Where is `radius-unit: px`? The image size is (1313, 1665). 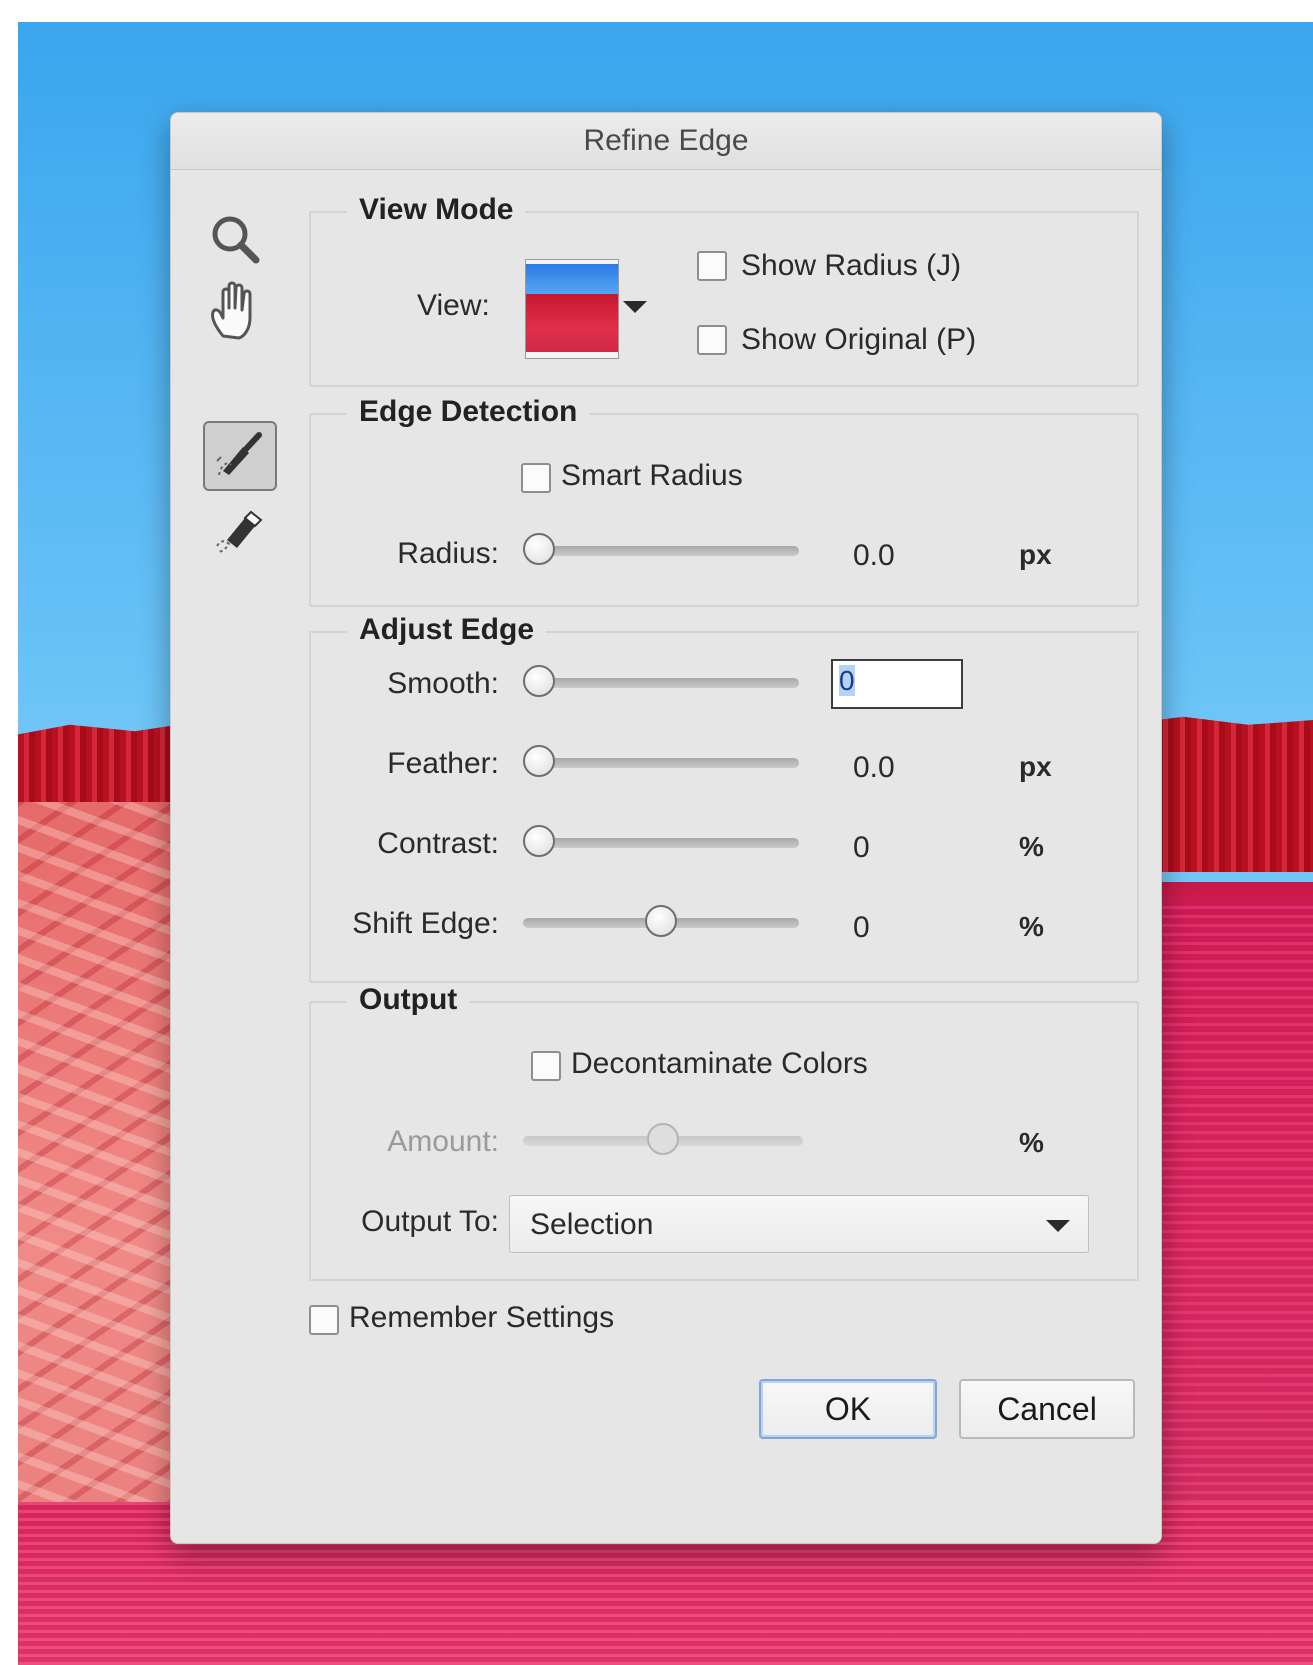 radius-unit: px is located at coordinates (1035, 554).